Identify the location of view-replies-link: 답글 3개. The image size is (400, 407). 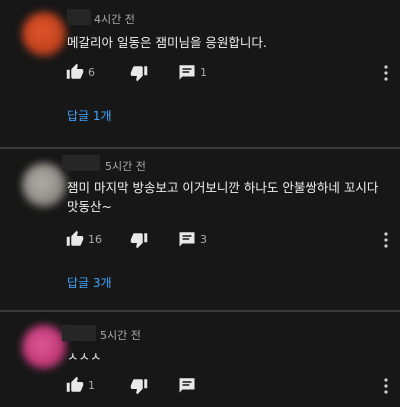
(89, 282).